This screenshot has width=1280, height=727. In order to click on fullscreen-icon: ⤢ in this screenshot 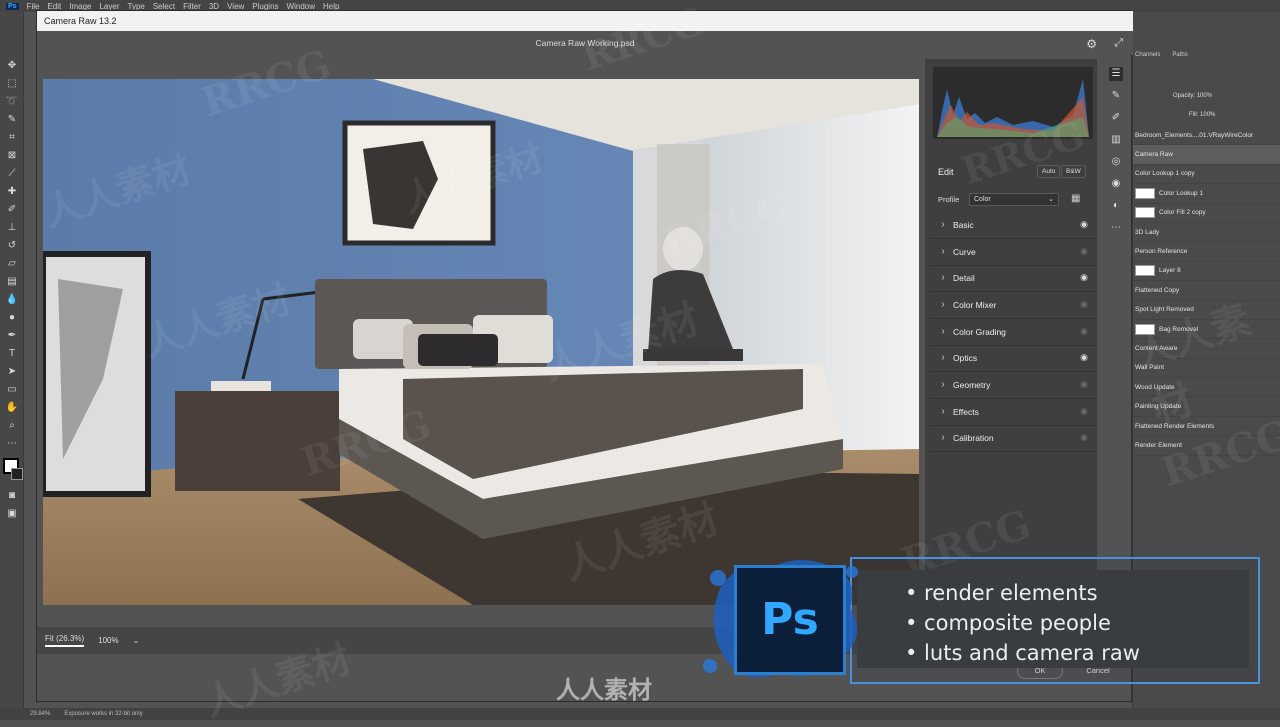, I will do `click(1118, 43)`.